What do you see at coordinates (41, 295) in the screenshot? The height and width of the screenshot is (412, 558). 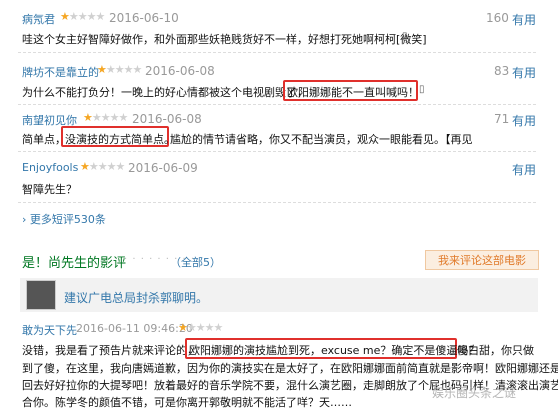 I see `avatar` at bounding box center [41, 295].